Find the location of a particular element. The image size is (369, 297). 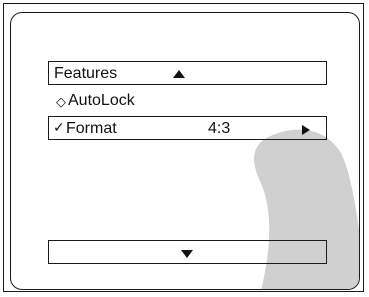

autolock-marker: ◇ is located at coordinates (61, 101).